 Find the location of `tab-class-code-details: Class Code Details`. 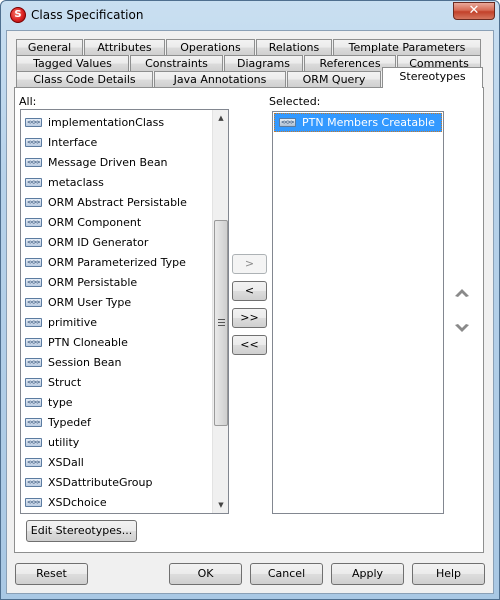

tab-class-code-details: Class Code Details is located at coordinates (84, 79).